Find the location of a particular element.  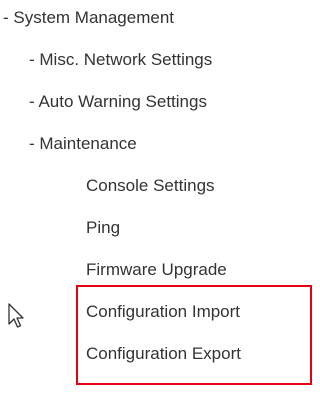

menu-item-console-settings: Console Settings is located at coordinates (150, 186).